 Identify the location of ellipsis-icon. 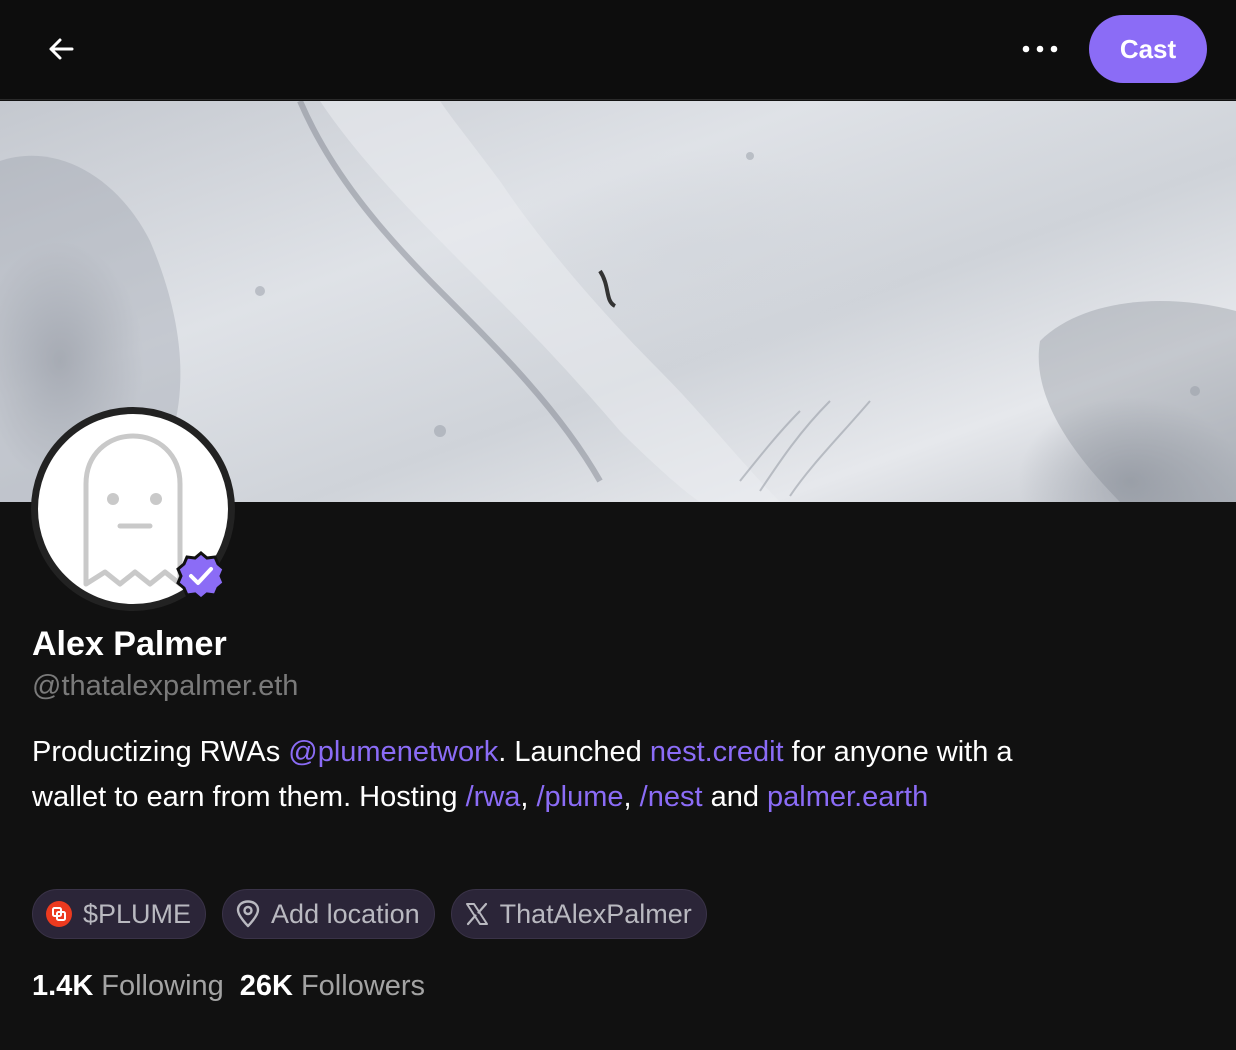
(1040, 49).